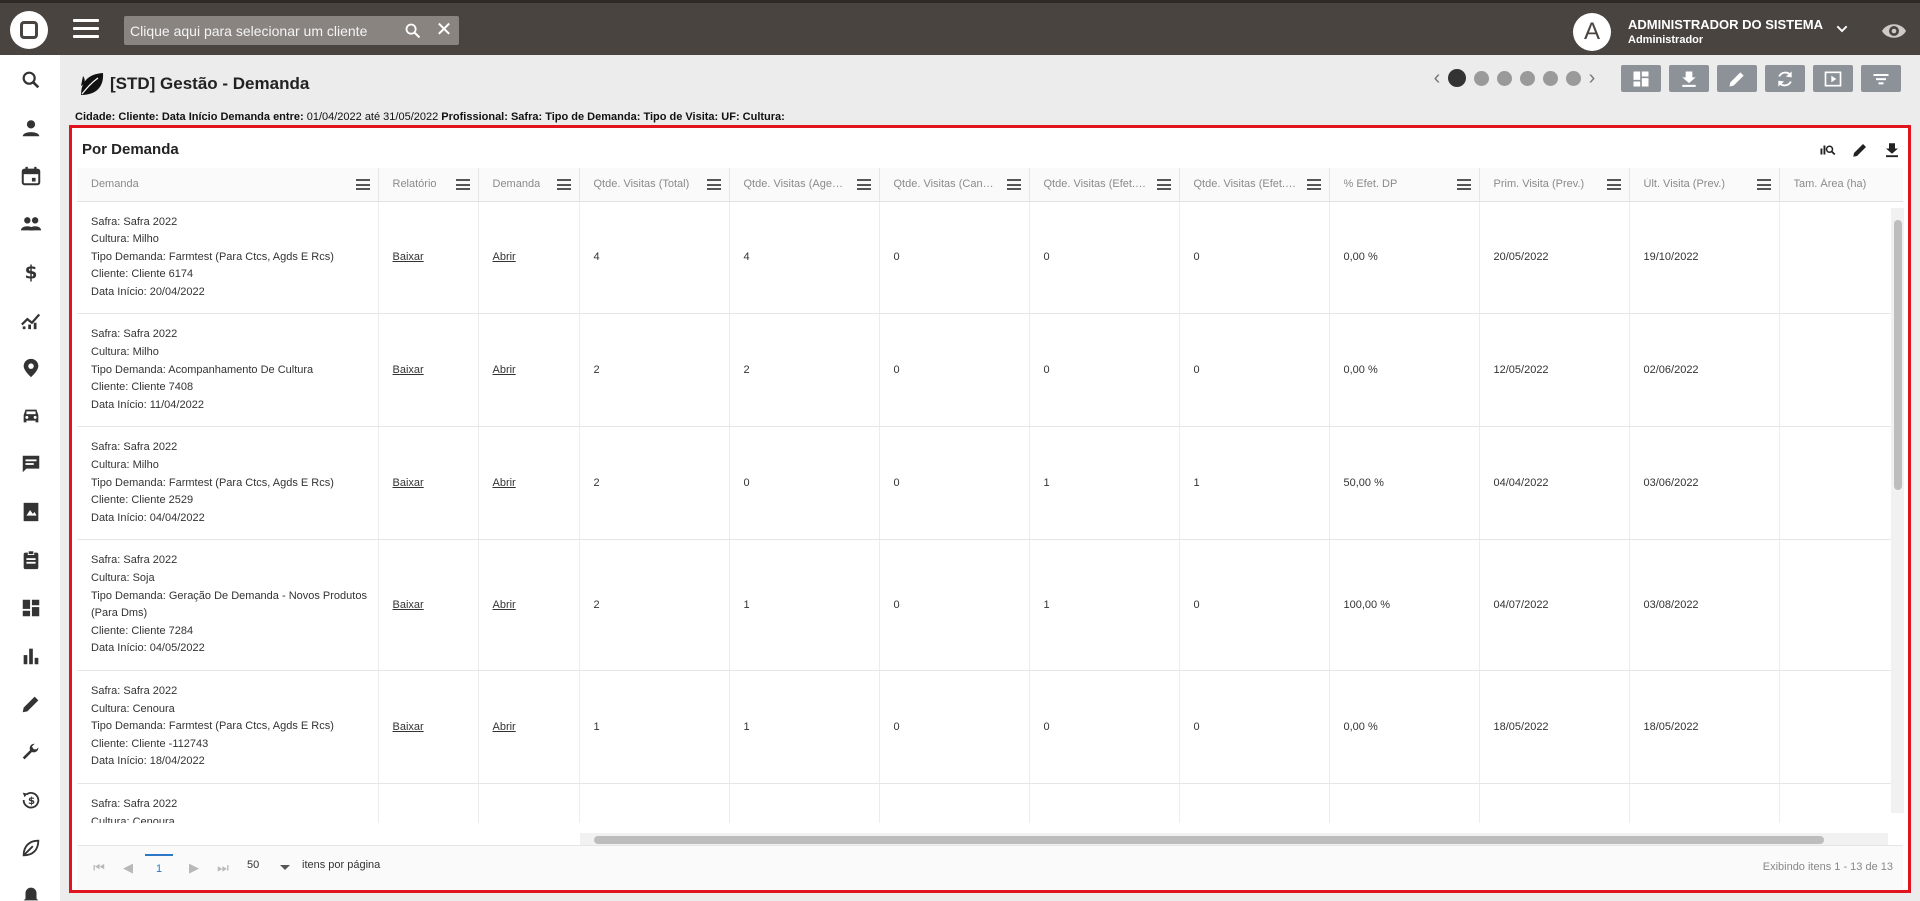 Image resolution: width=1920 pixels, height=901 pixels. I want to click on edit-button, so click(1737, 78).